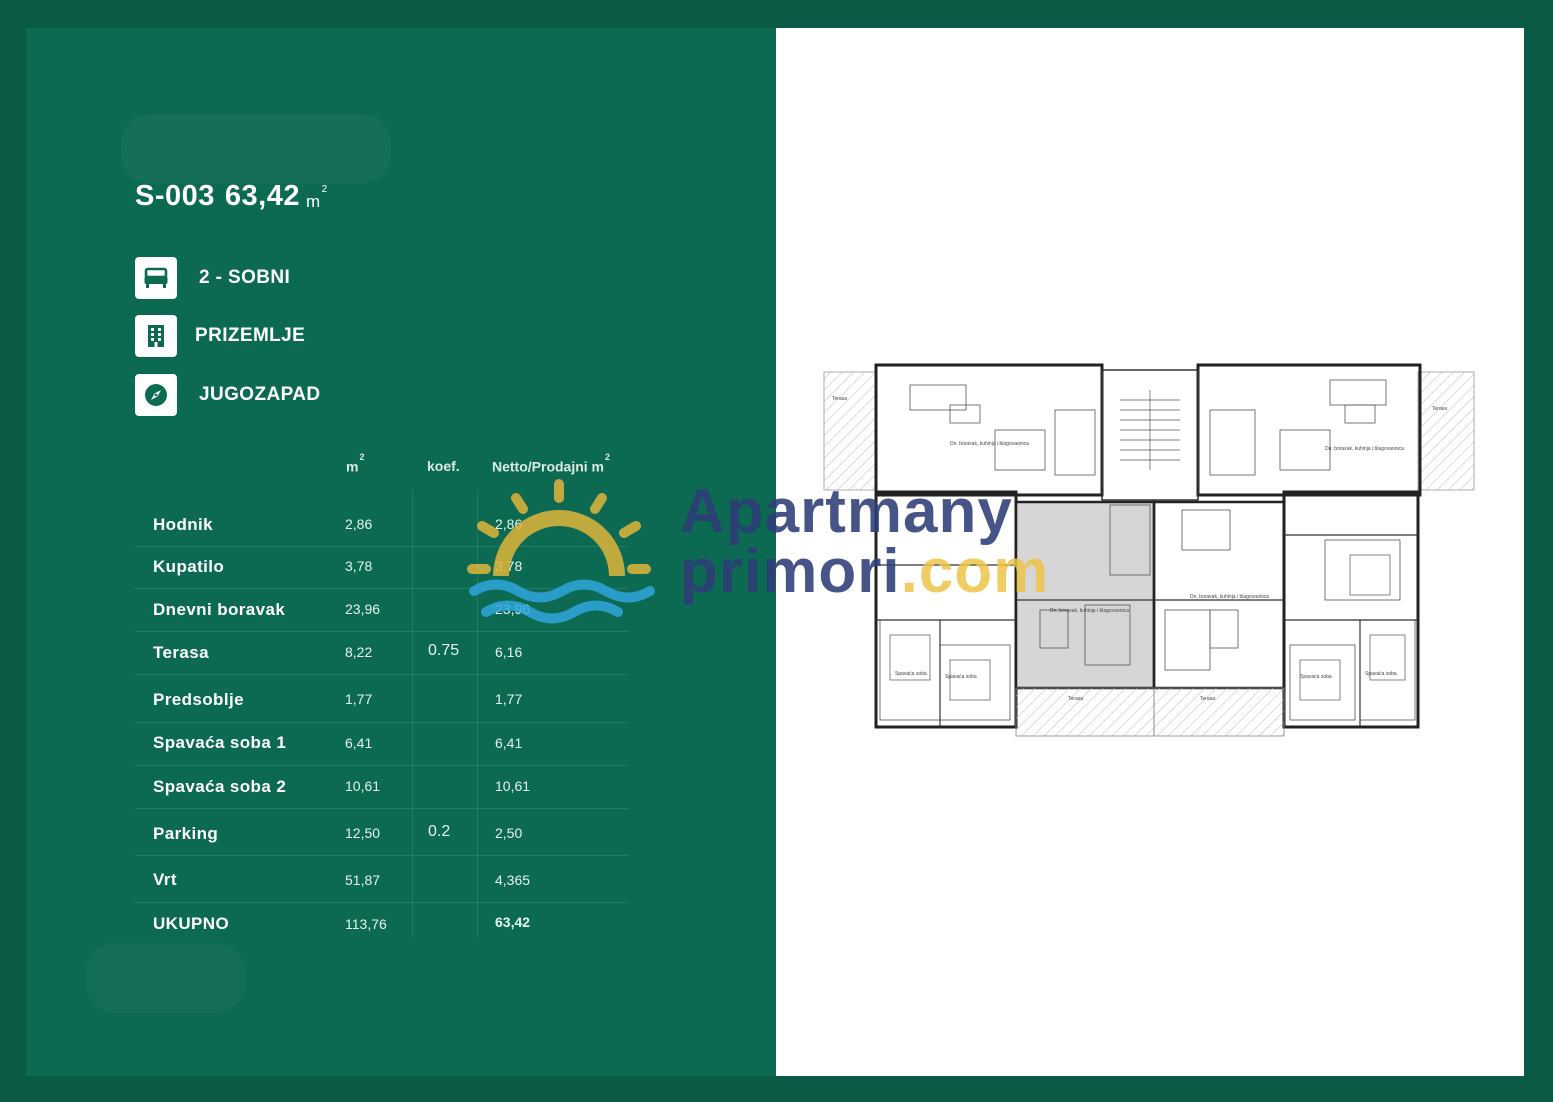 The image size is (1553, 1102). Describe the element at coordinates (316, 197) in the screenshot. I see `area-unit: m2` at that location.